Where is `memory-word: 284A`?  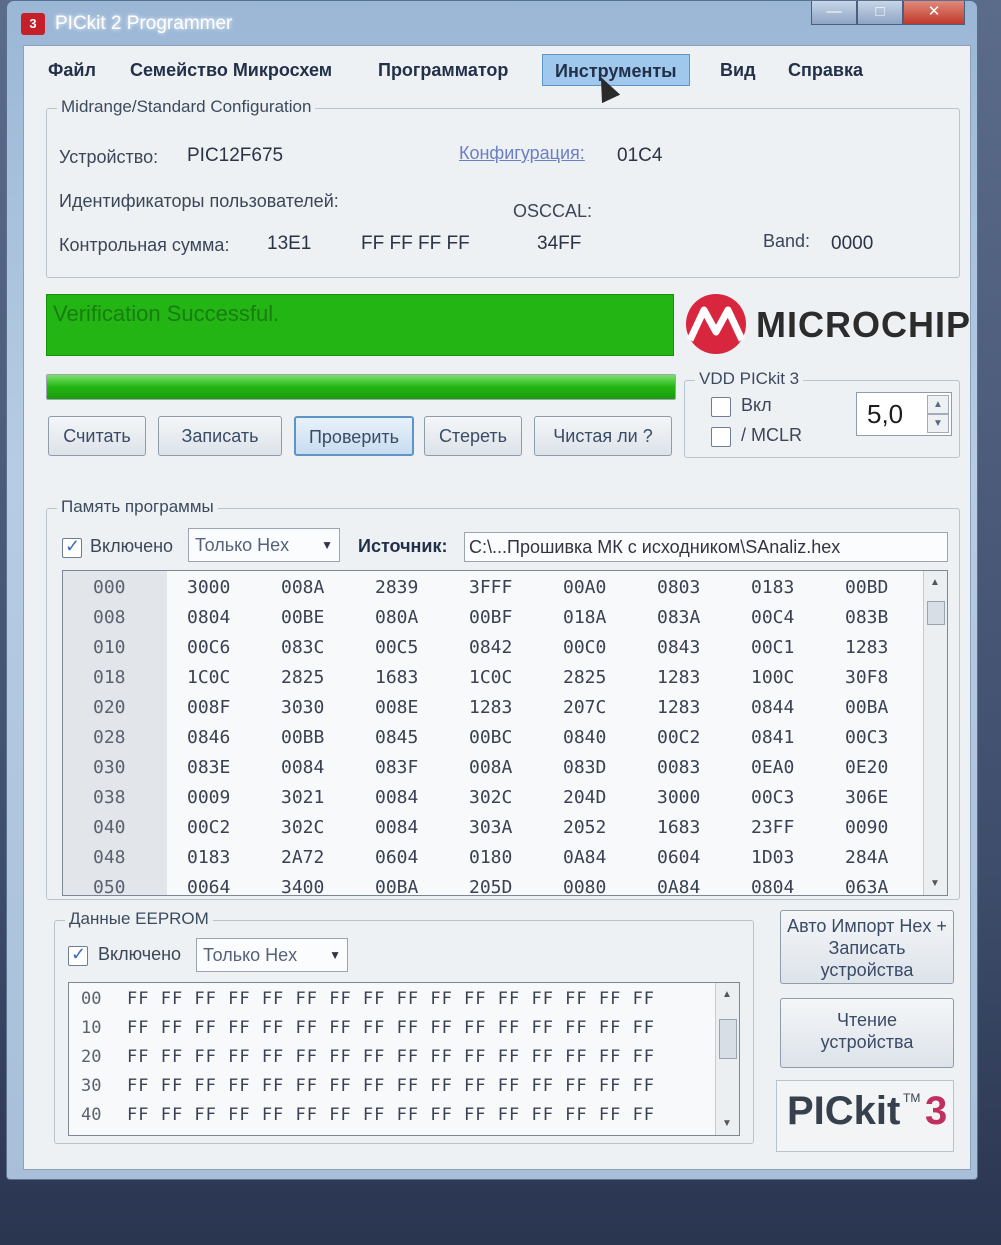 memory-word: 284A is located at coordinates (866, 857).